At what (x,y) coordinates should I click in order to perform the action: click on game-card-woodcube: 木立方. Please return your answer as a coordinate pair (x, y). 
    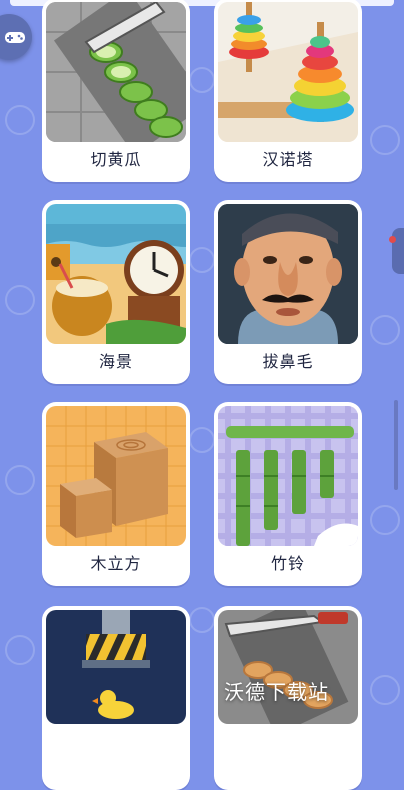
    Looking at the image, I should click on (116, 494).